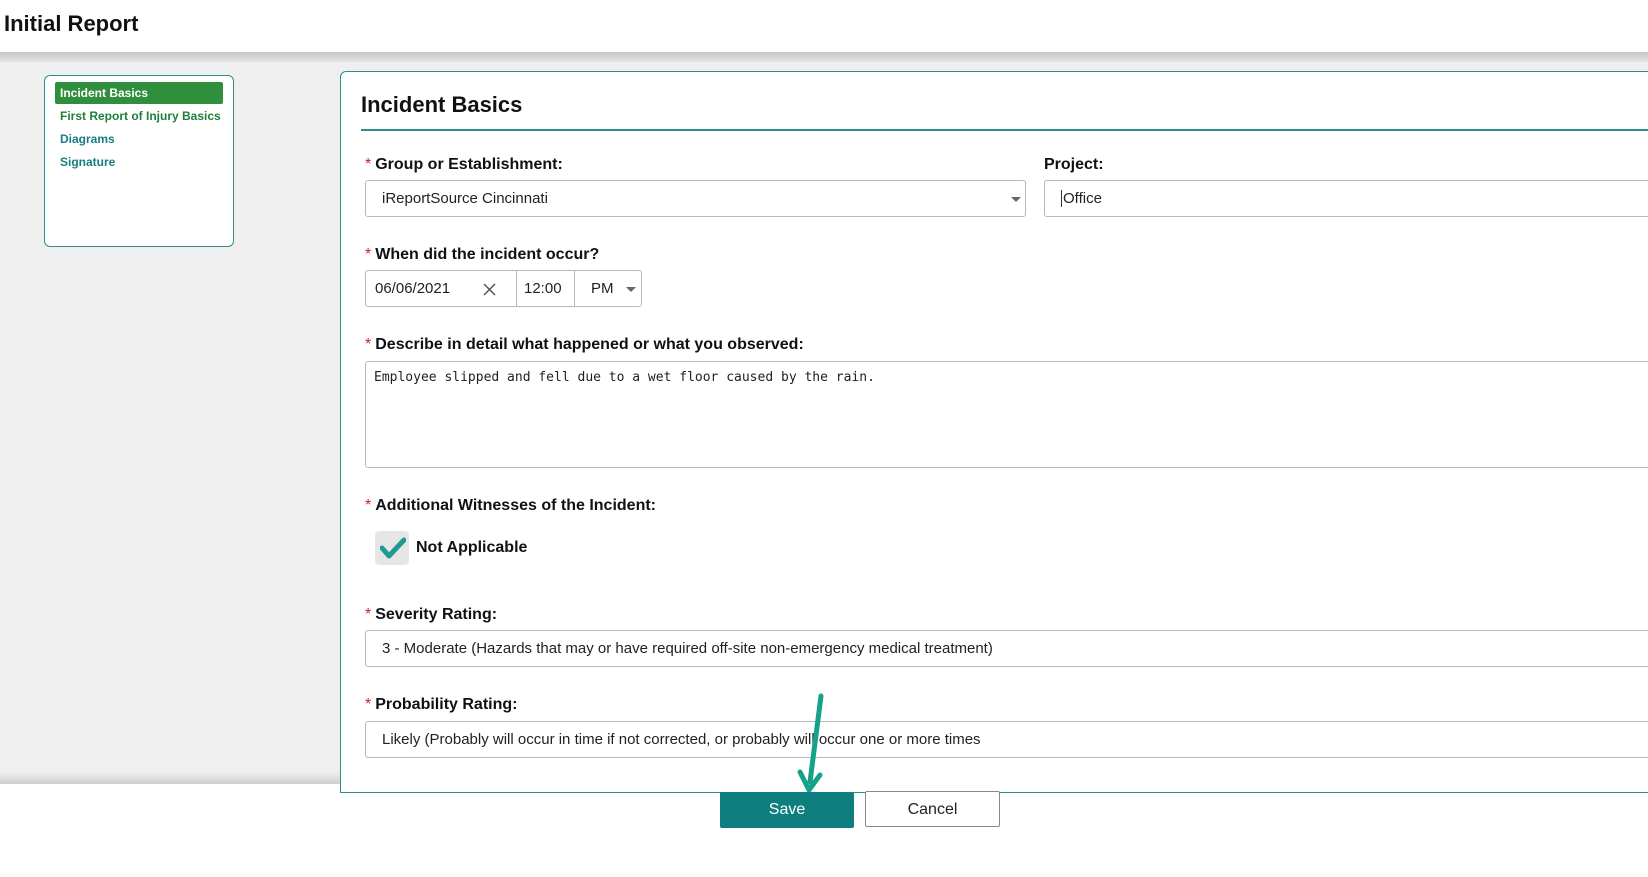 The height and width of the screenshot is (877, 1648). Describe the element at coordinates (139, 139) in the screenshot. I see `nav-item-diagrams: Diagrams` at that location.